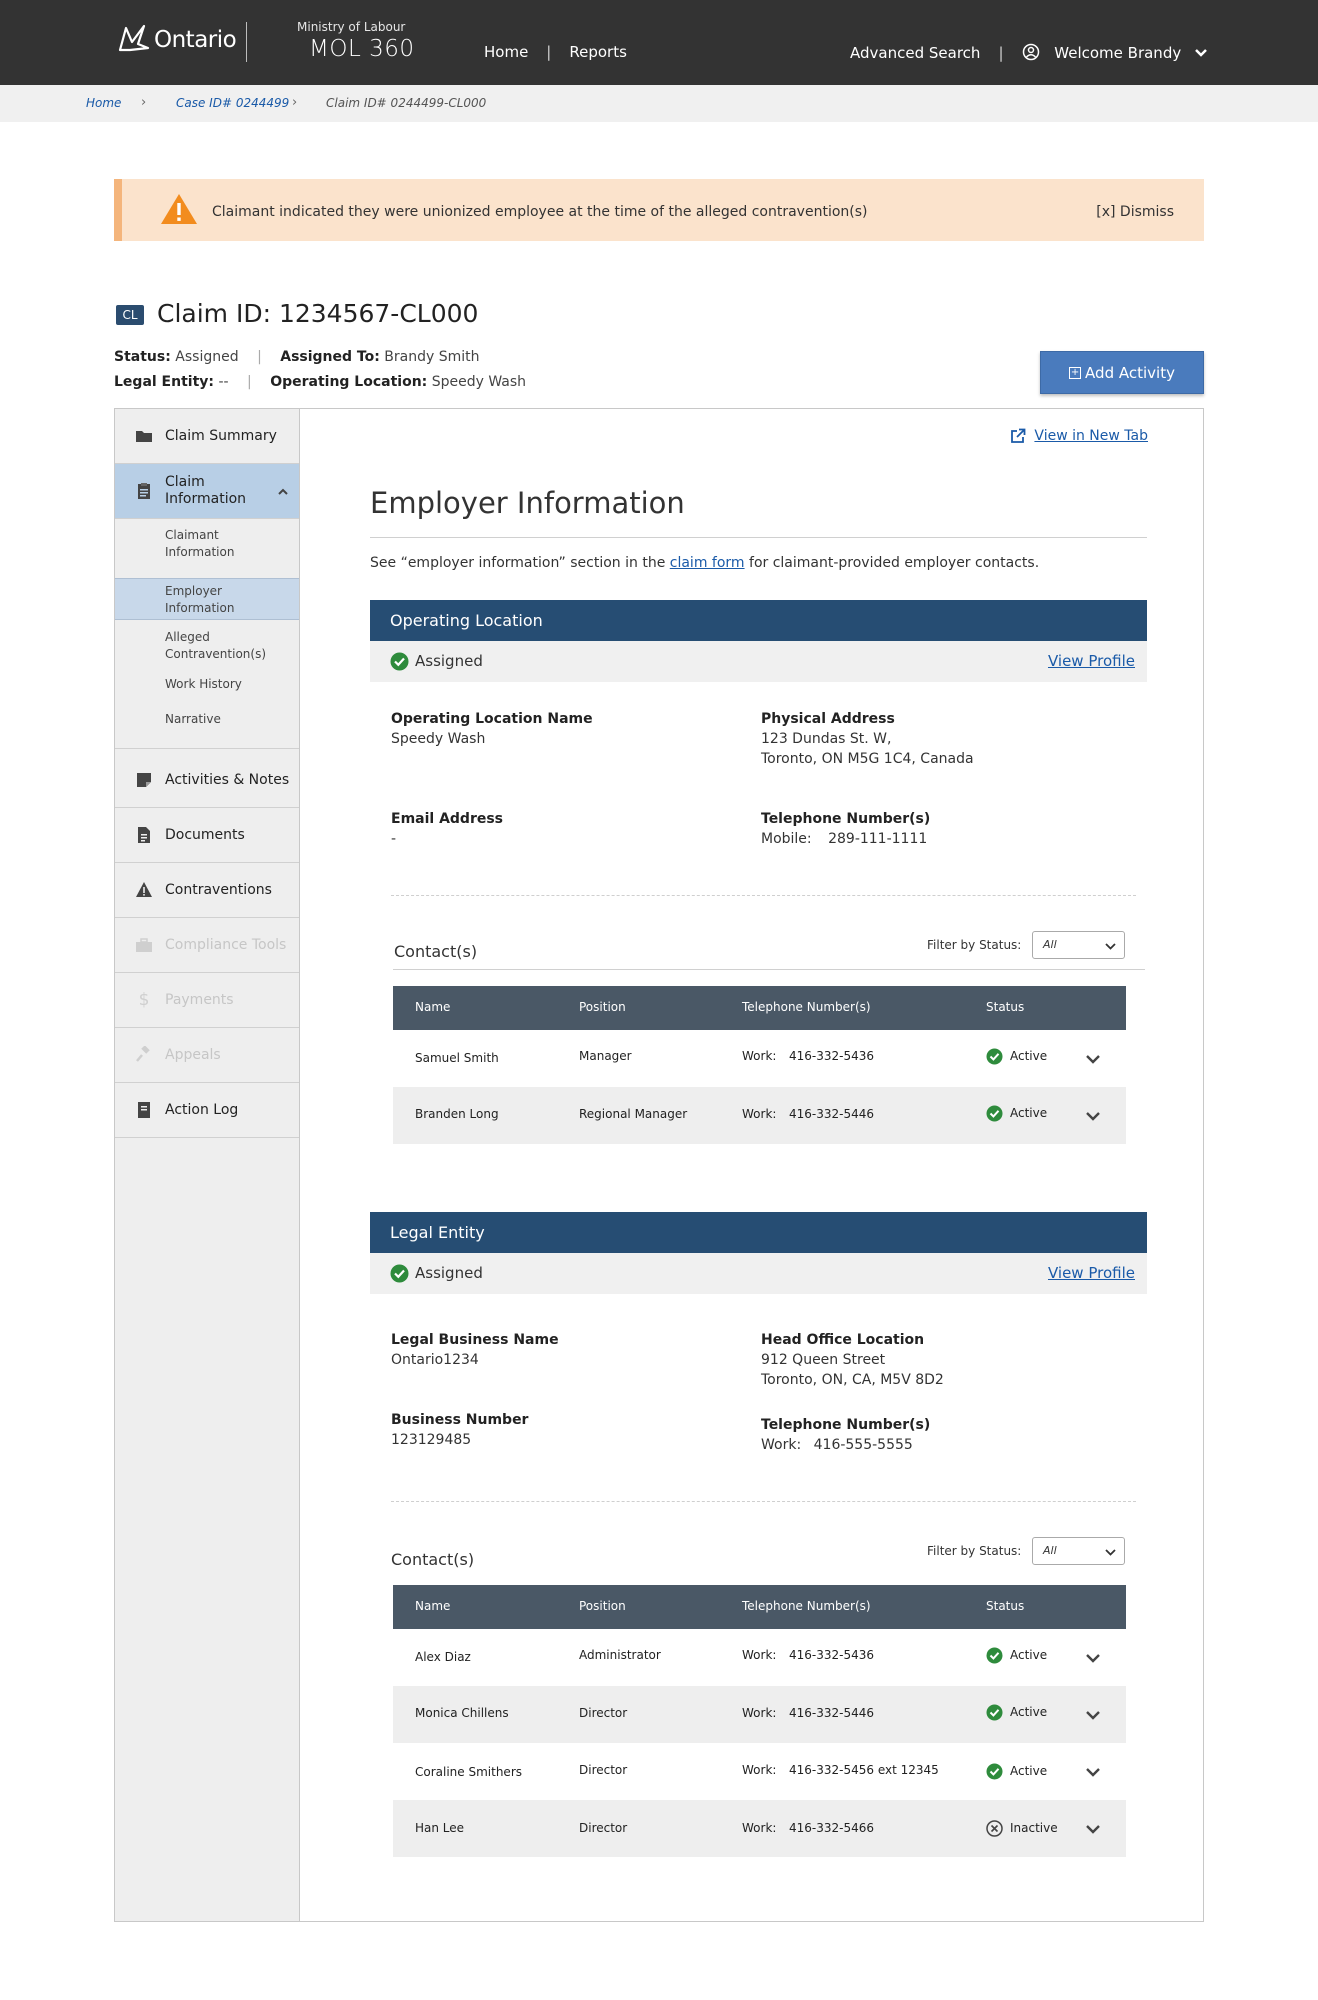 This screenshot has width=1318, height=2000. I want to click on operating-location-name-value: Speedy Wash, so click(438, 739).